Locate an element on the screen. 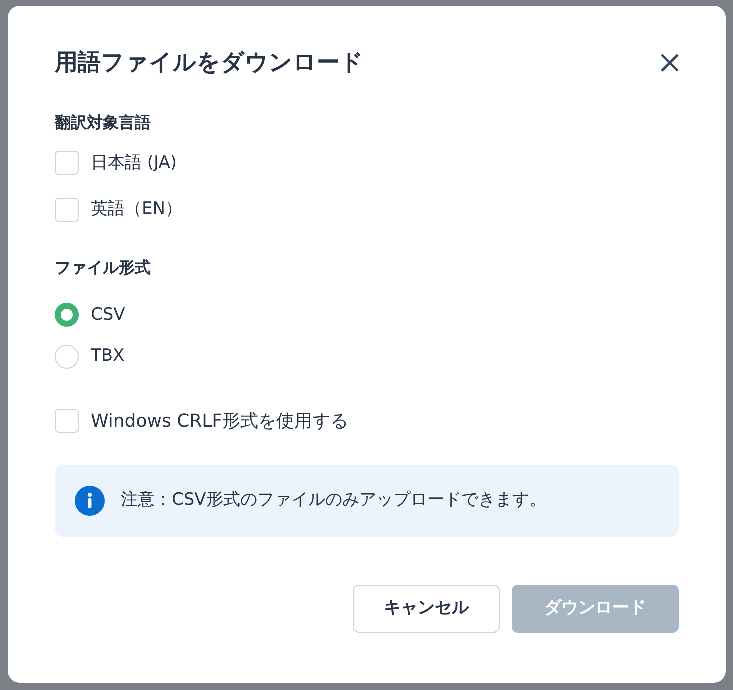 This screenshot has width=733, height=690. section-label: ファイル形式 is located at coordinates (103, 267).